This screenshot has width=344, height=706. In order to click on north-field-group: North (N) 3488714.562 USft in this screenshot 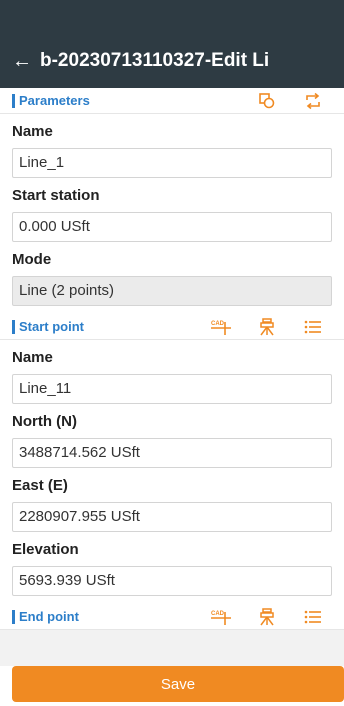, I will do `click(172, 436)`.